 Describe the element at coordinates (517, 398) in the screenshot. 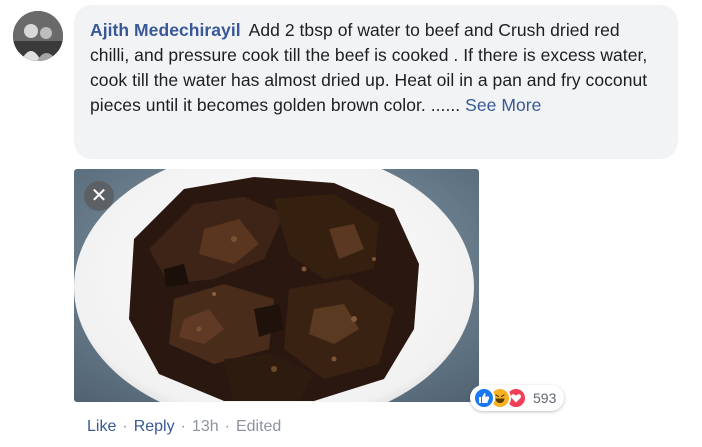

I see `reactions-summary: 593` at that location.